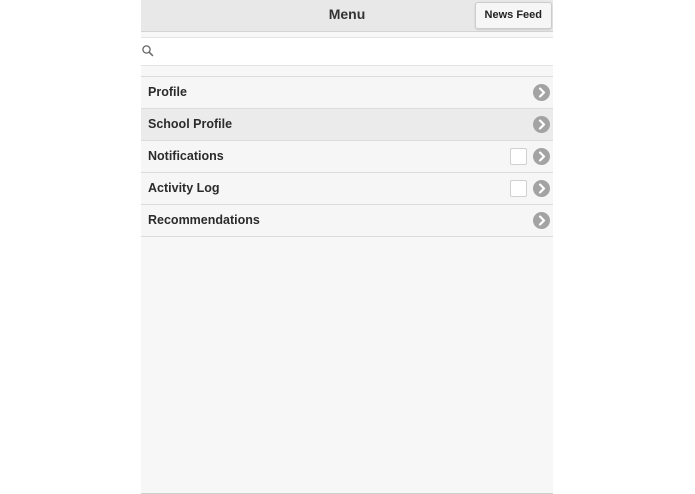  I want to click on menu-item-recommendations: Recommendations, so click(347, 221).